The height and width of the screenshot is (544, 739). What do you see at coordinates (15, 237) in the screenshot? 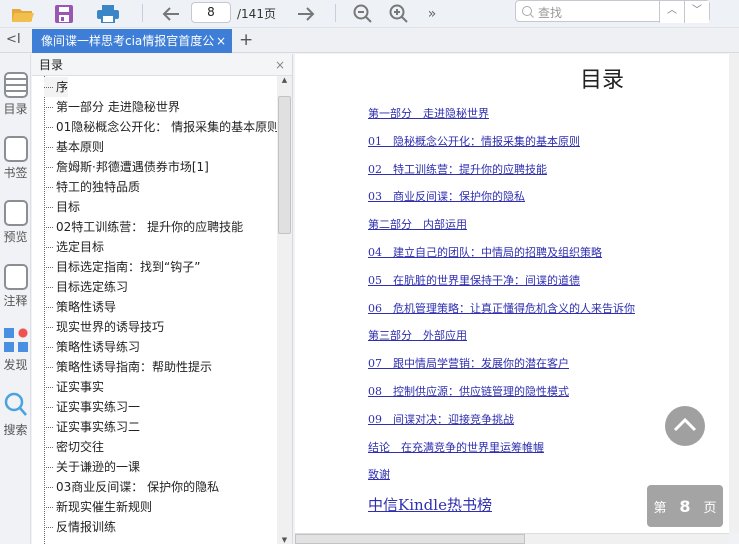
I see `sidebar-label: 预览` at bounding box center [15, 237].